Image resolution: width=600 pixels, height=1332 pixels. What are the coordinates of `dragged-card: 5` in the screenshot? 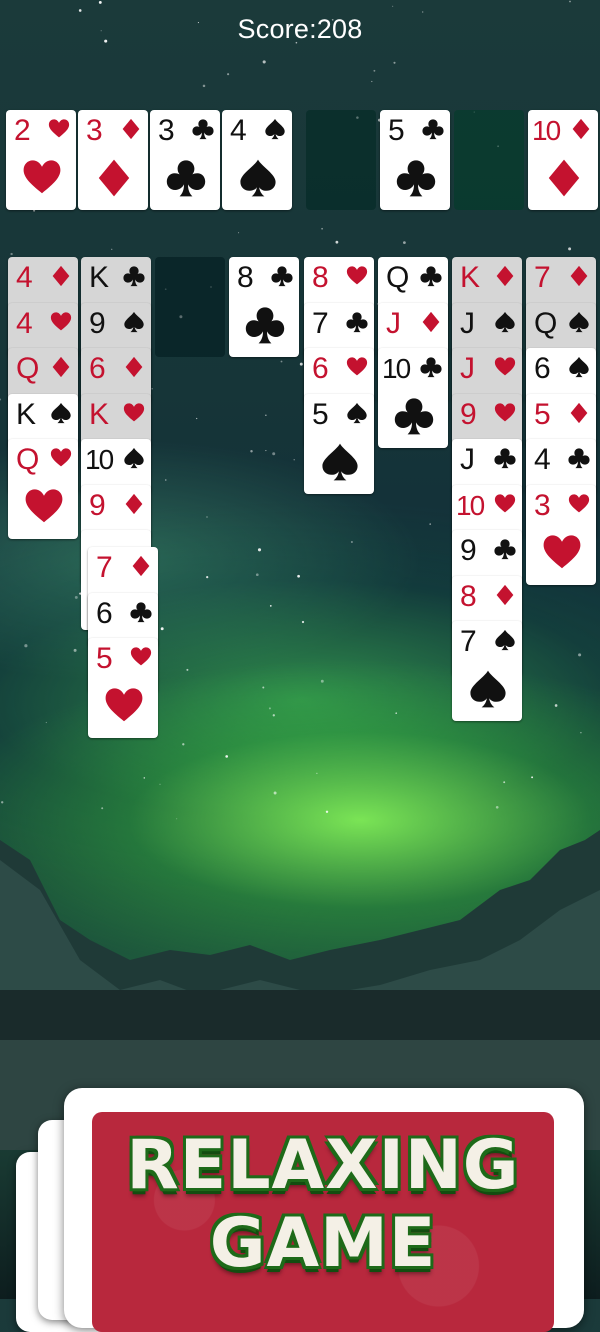 It's located at (123, 688).